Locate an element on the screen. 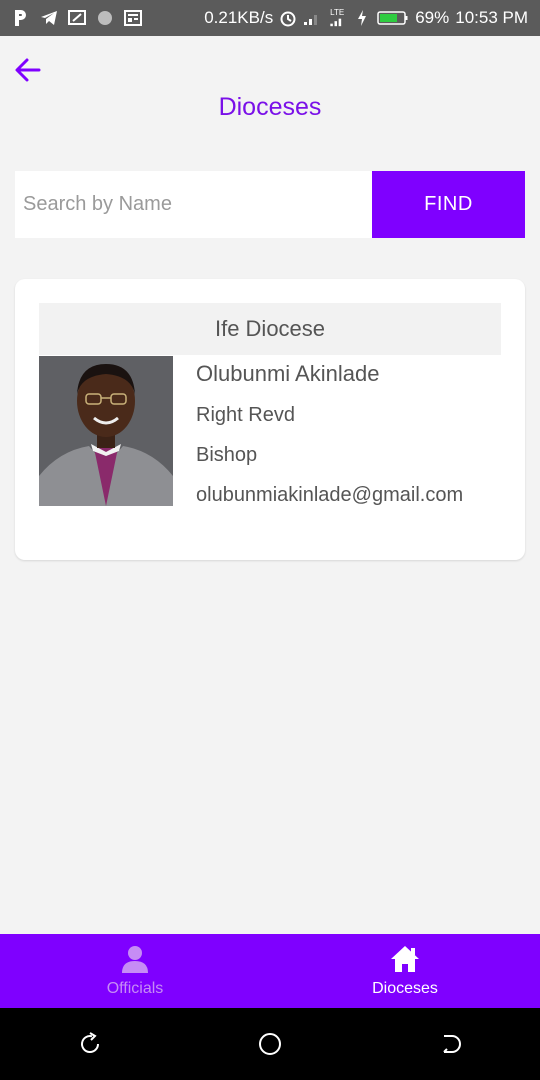  back-system-button is located at coordinates (450, 1044).